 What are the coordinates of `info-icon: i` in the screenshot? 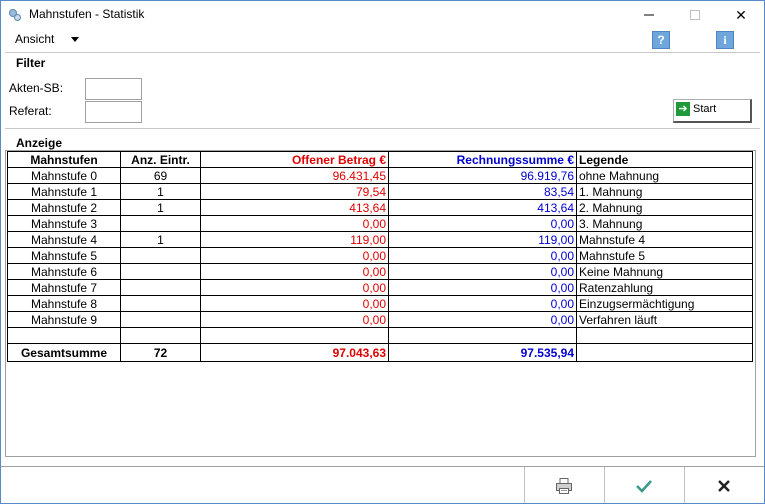 It's located at (725, 40).